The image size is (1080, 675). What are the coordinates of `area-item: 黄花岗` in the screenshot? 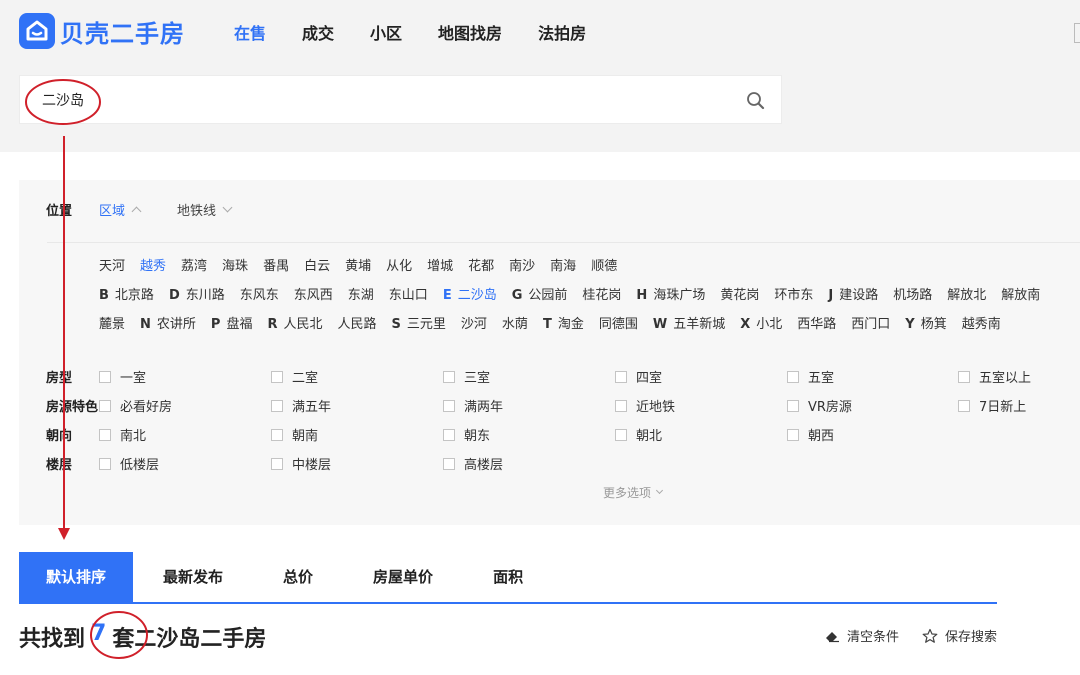 It's located at (739, 293).